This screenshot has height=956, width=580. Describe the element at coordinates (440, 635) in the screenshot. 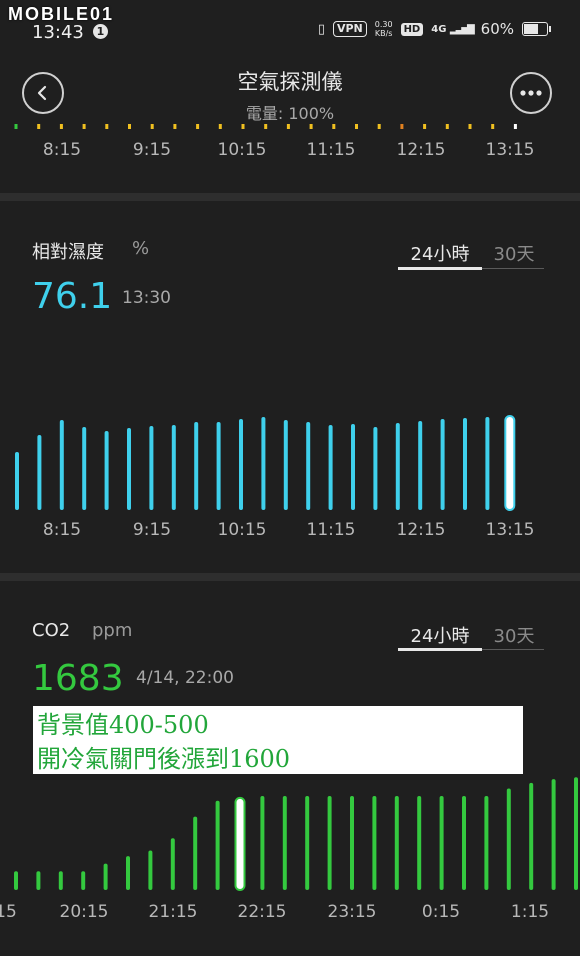

I see `tab-24h-co2: 24小時` at that location.